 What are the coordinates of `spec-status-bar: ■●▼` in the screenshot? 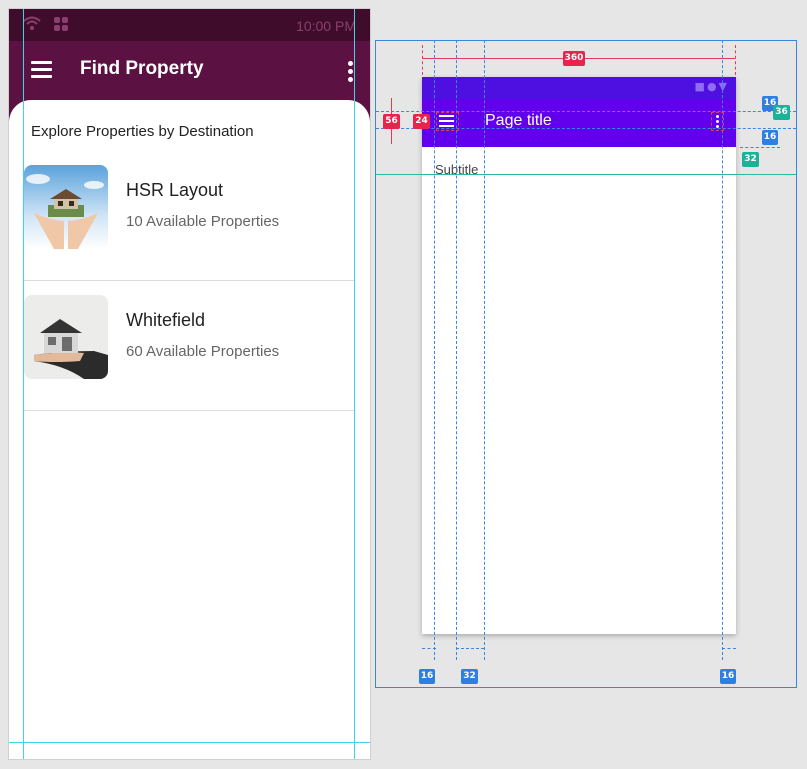 It's located at (579, 88).